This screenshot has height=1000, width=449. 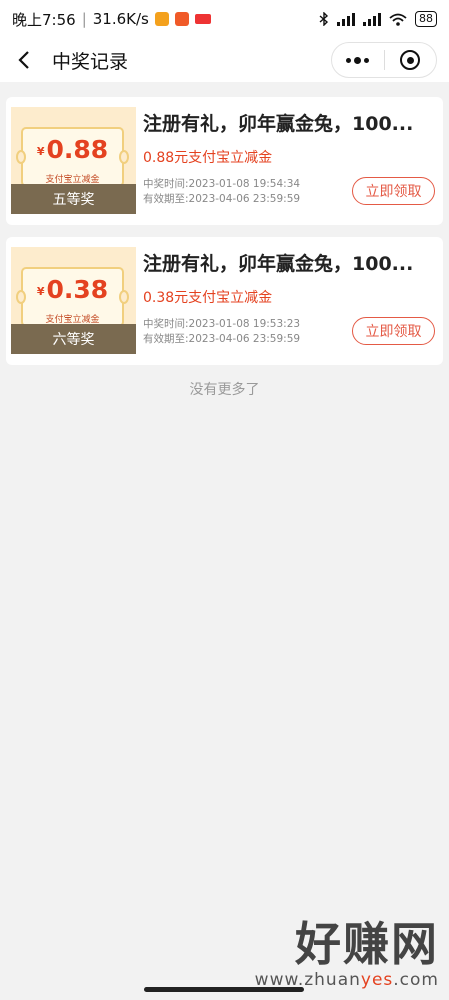 I want to click on target-icon, so click(x=410, y=60).